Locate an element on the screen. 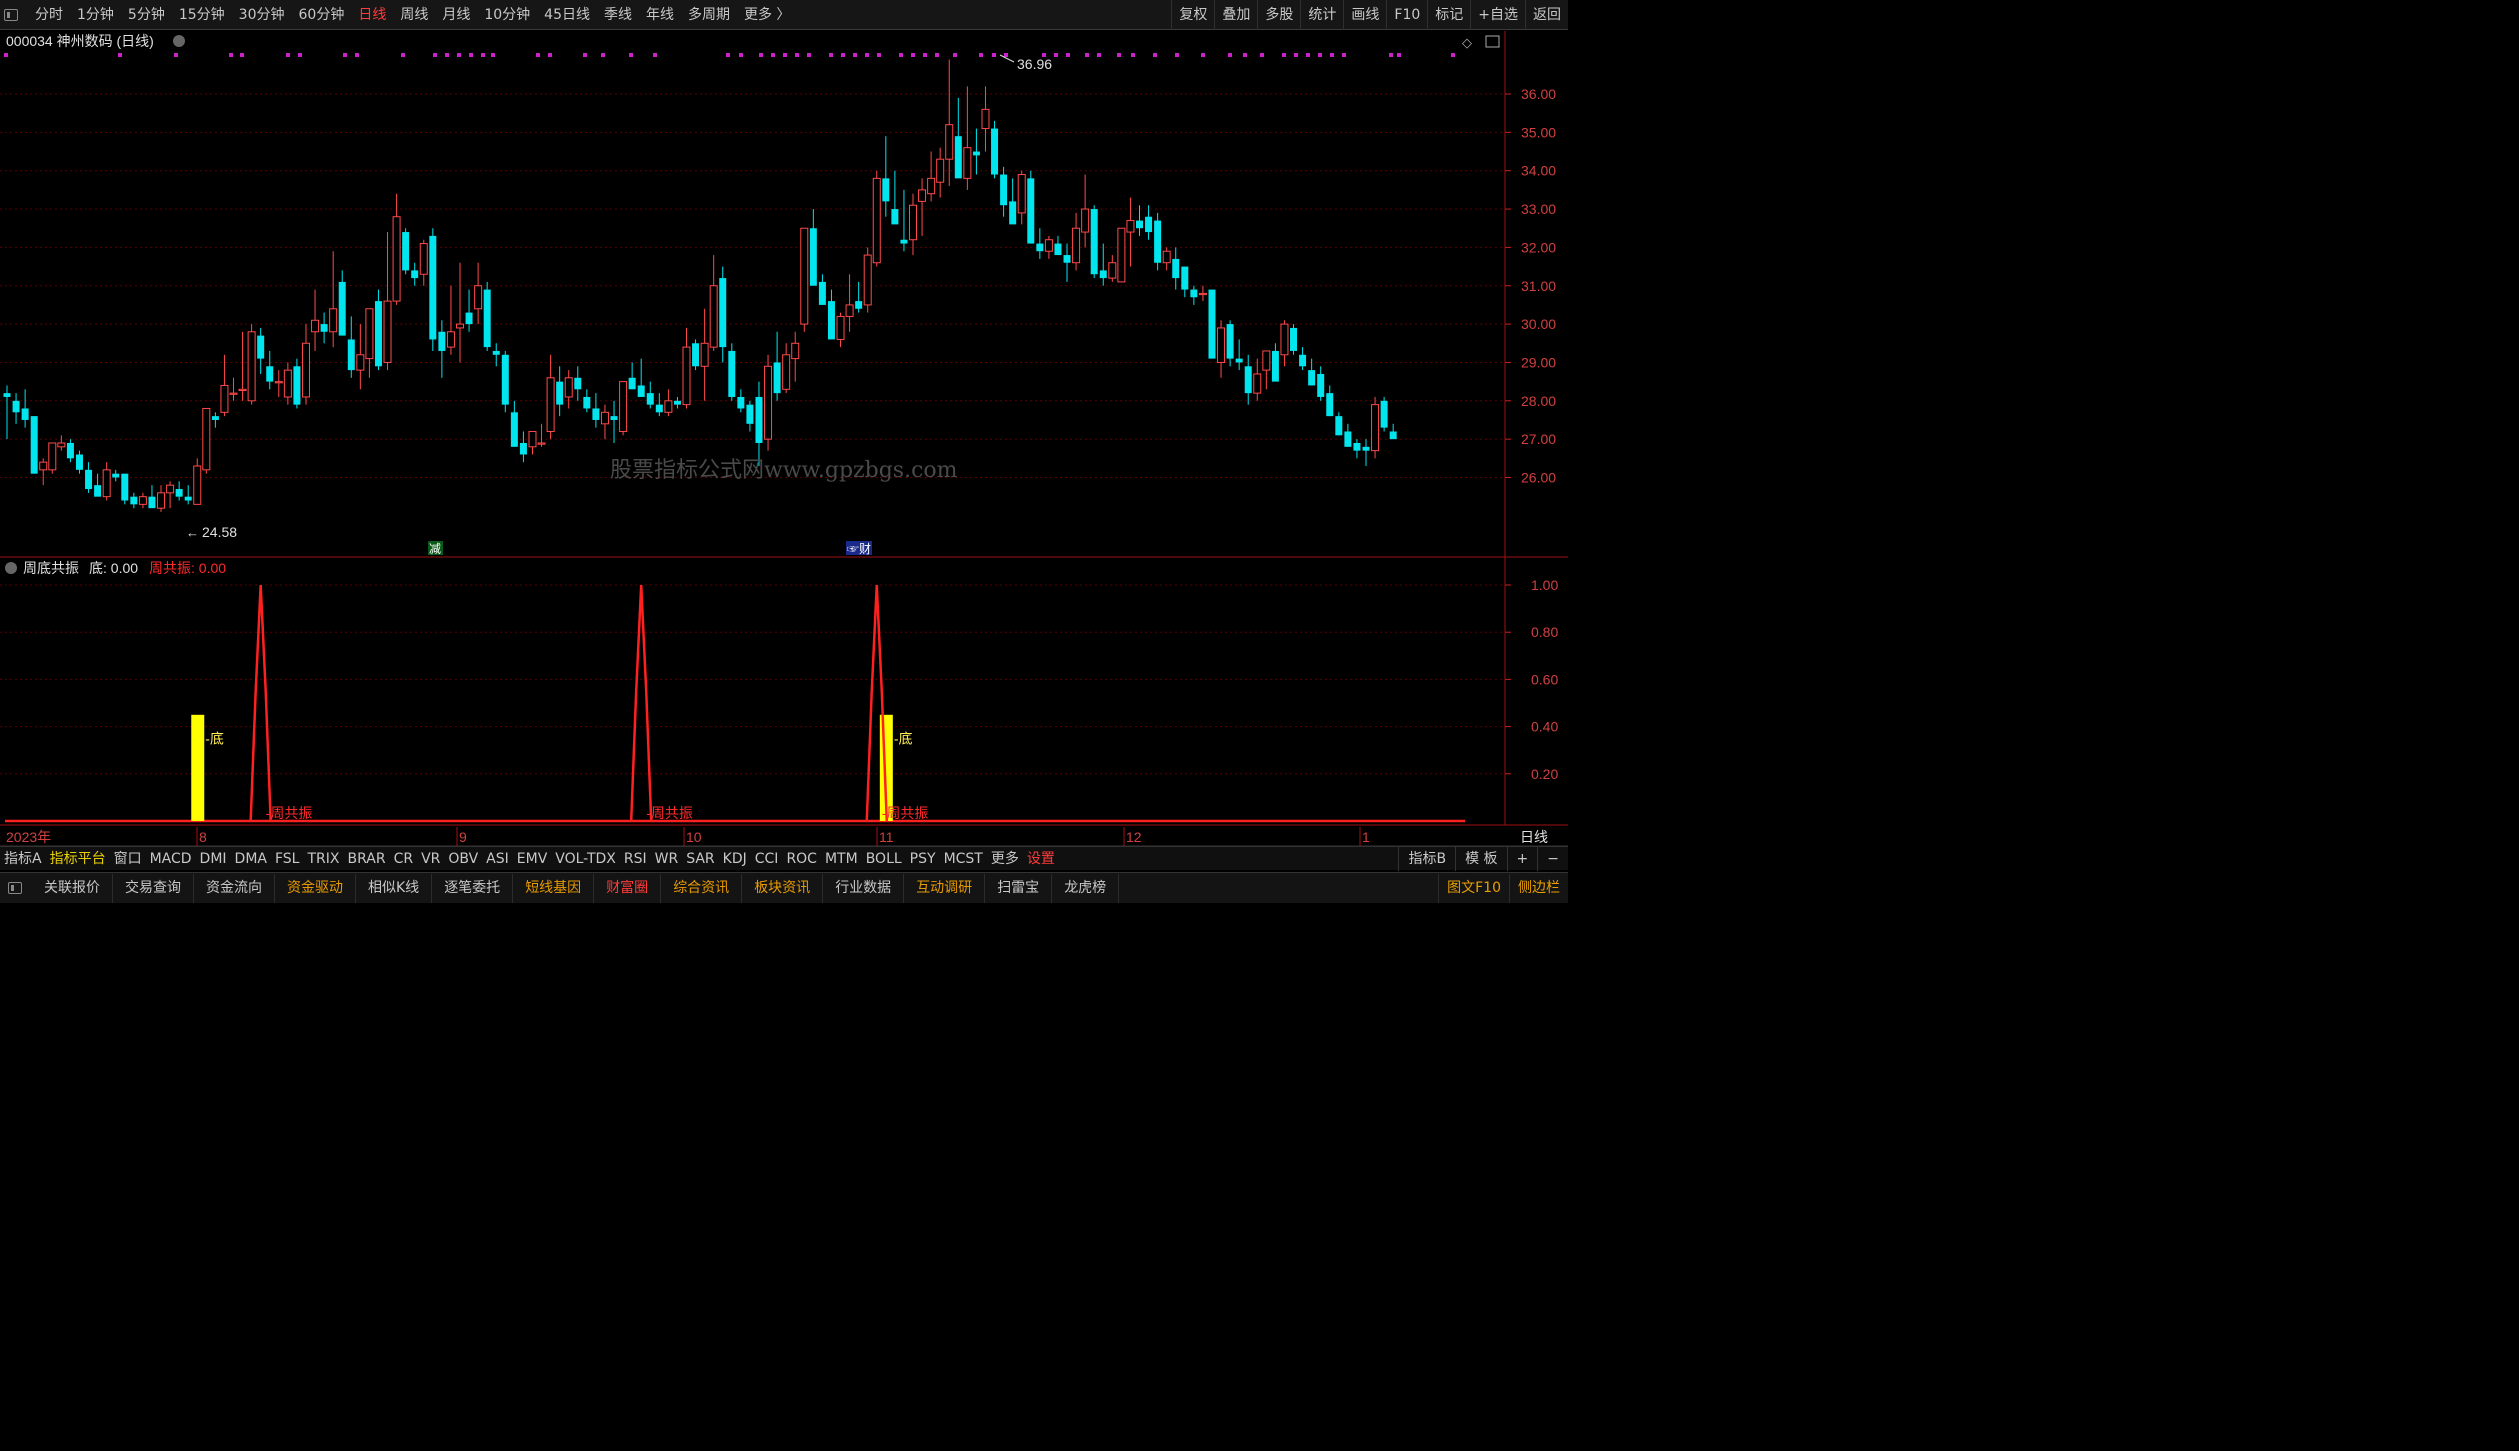 Image resolution: width=2519 pixels, height=1451 pixels. diamond-icon: ◇ is located at coordinates (1467, 42).